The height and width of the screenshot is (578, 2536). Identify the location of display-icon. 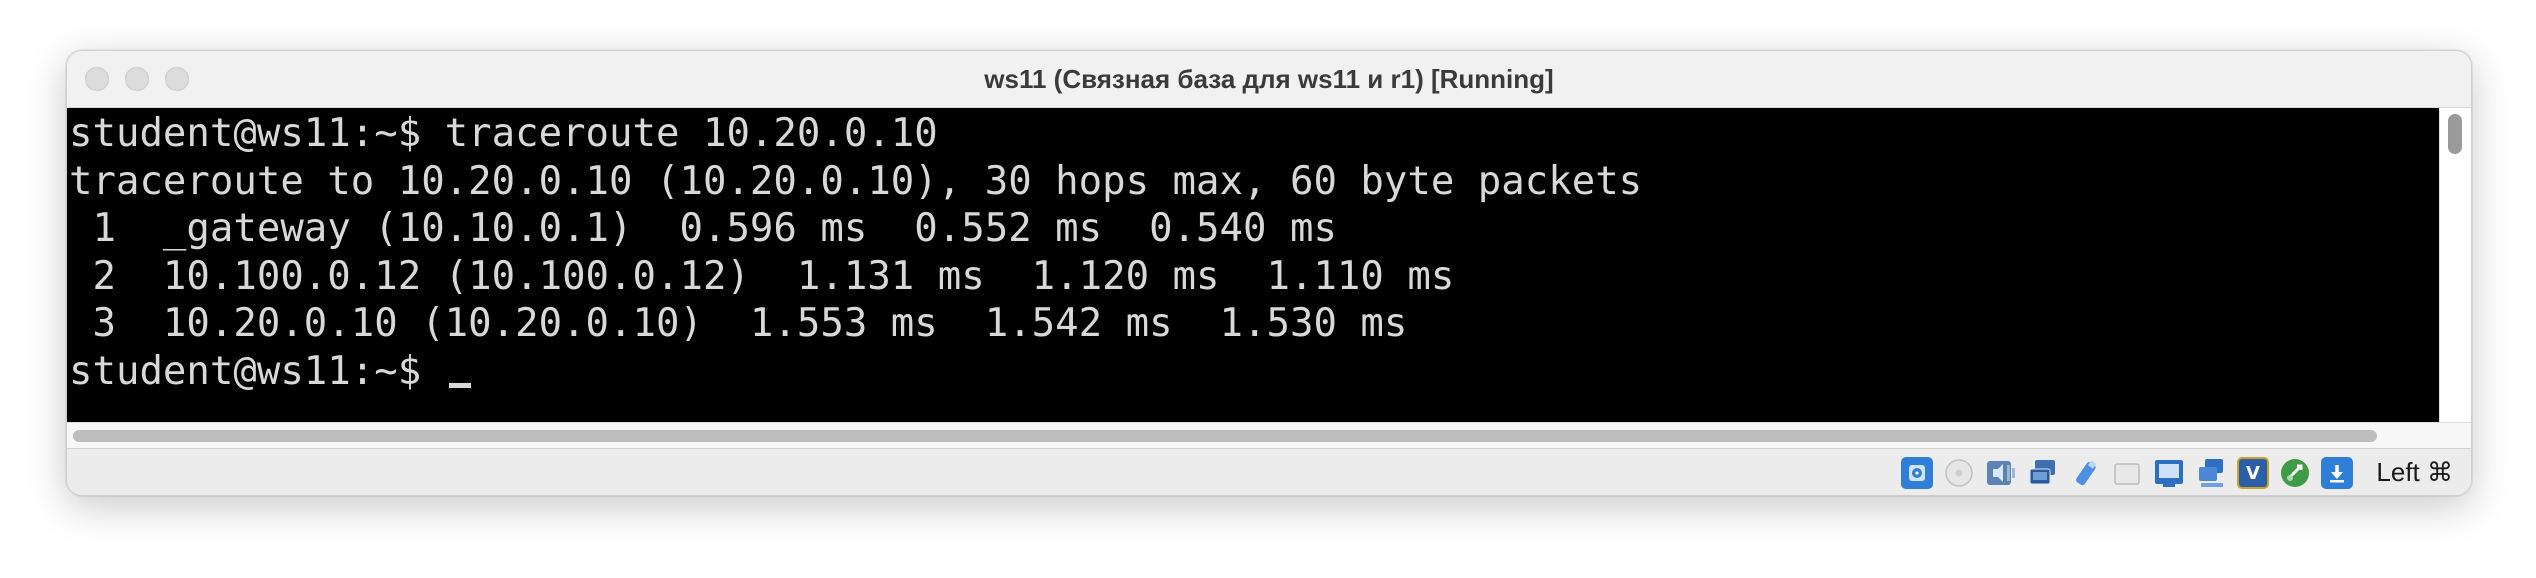
(2169, 473).